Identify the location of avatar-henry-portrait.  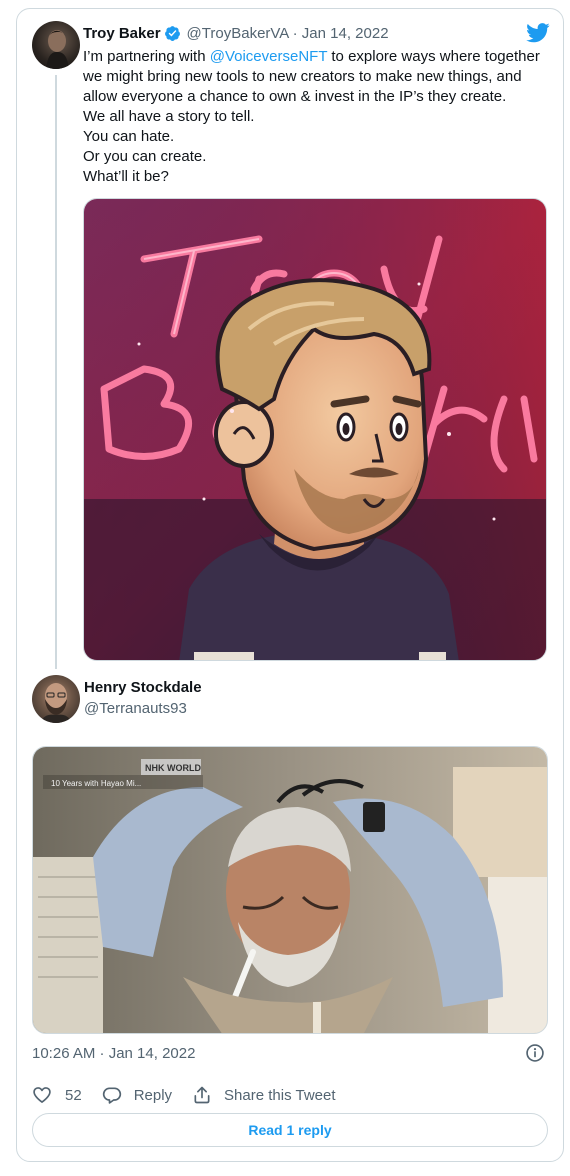
(56, 703).